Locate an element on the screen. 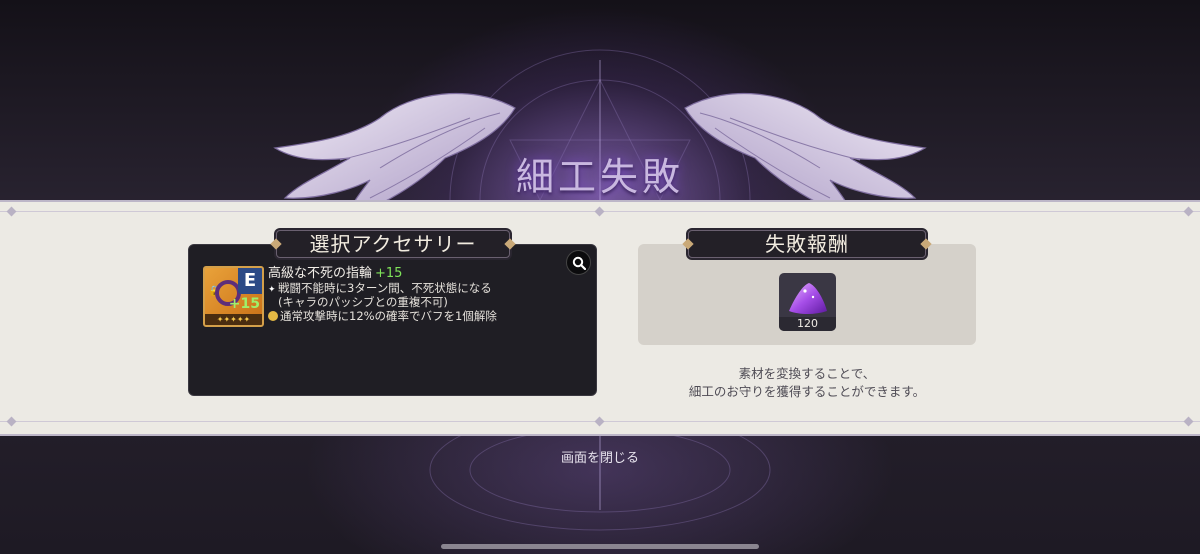 The image size is (1200, 554). star-rating-icon: ✦✦✦✦✦ is located at coordinates (233, 319).